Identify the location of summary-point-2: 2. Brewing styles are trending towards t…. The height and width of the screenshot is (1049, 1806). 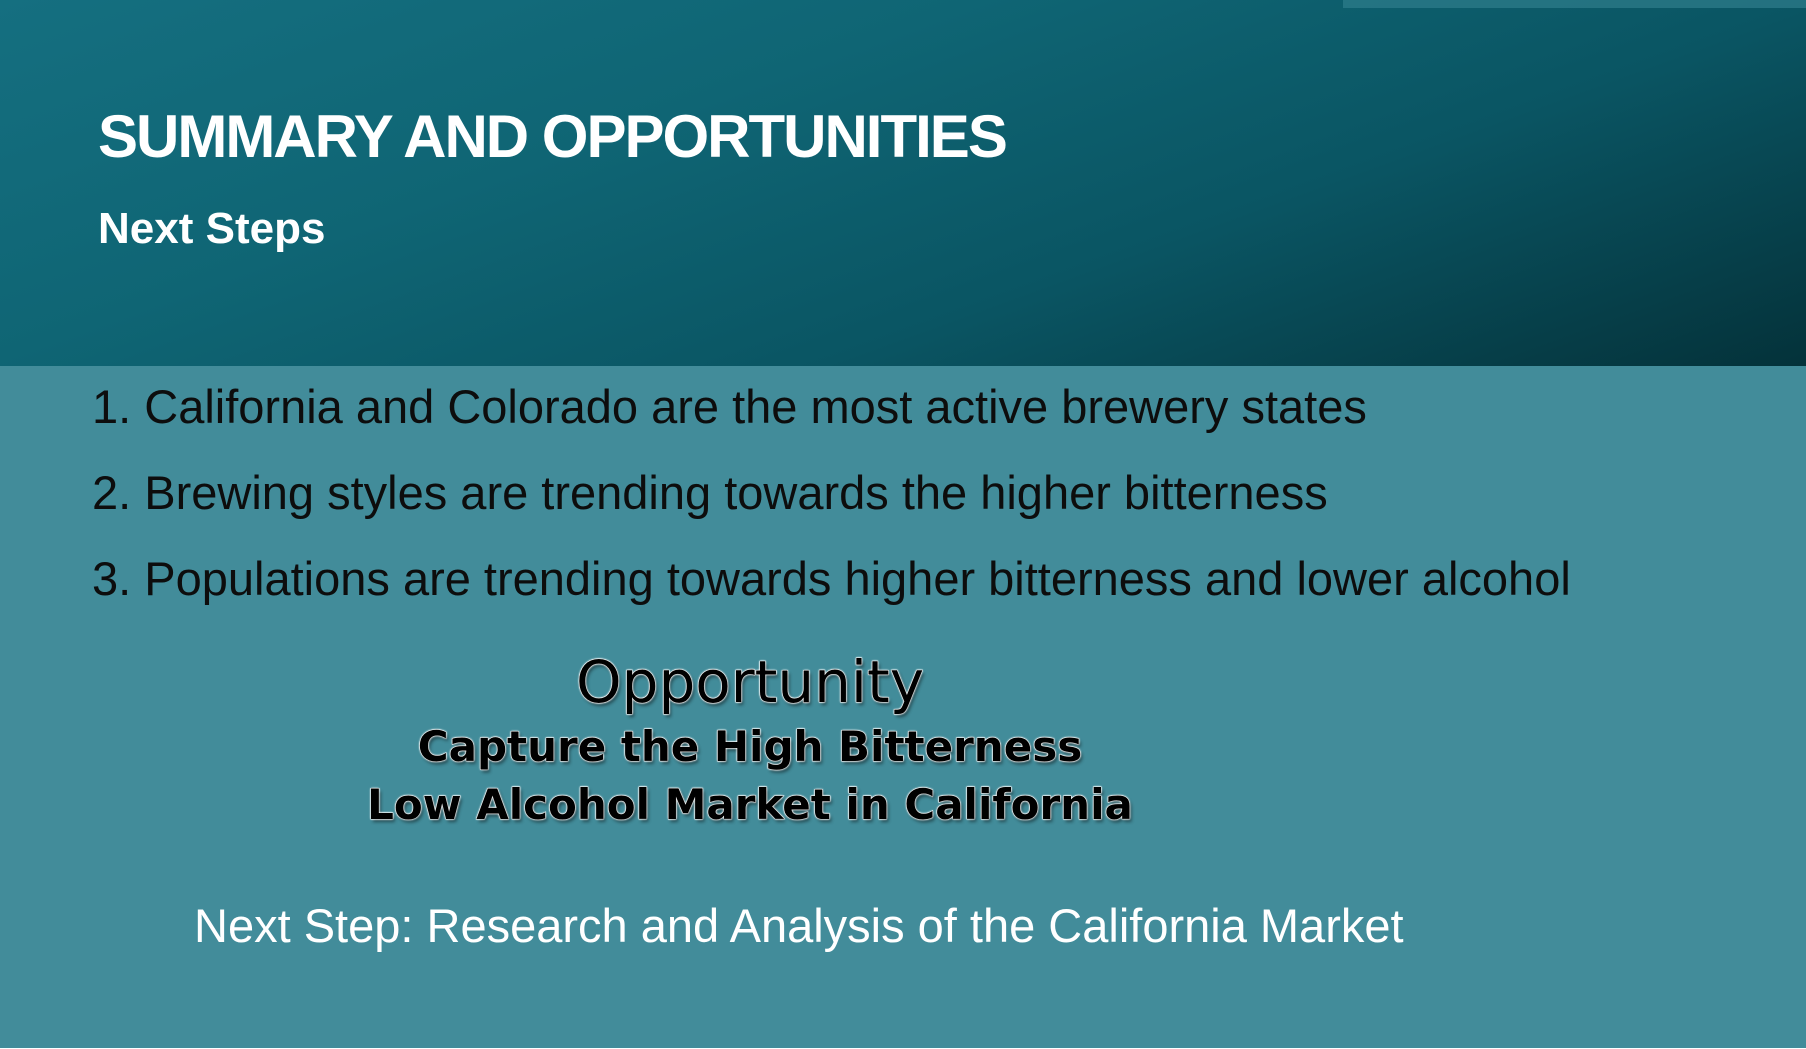
(710, 492).